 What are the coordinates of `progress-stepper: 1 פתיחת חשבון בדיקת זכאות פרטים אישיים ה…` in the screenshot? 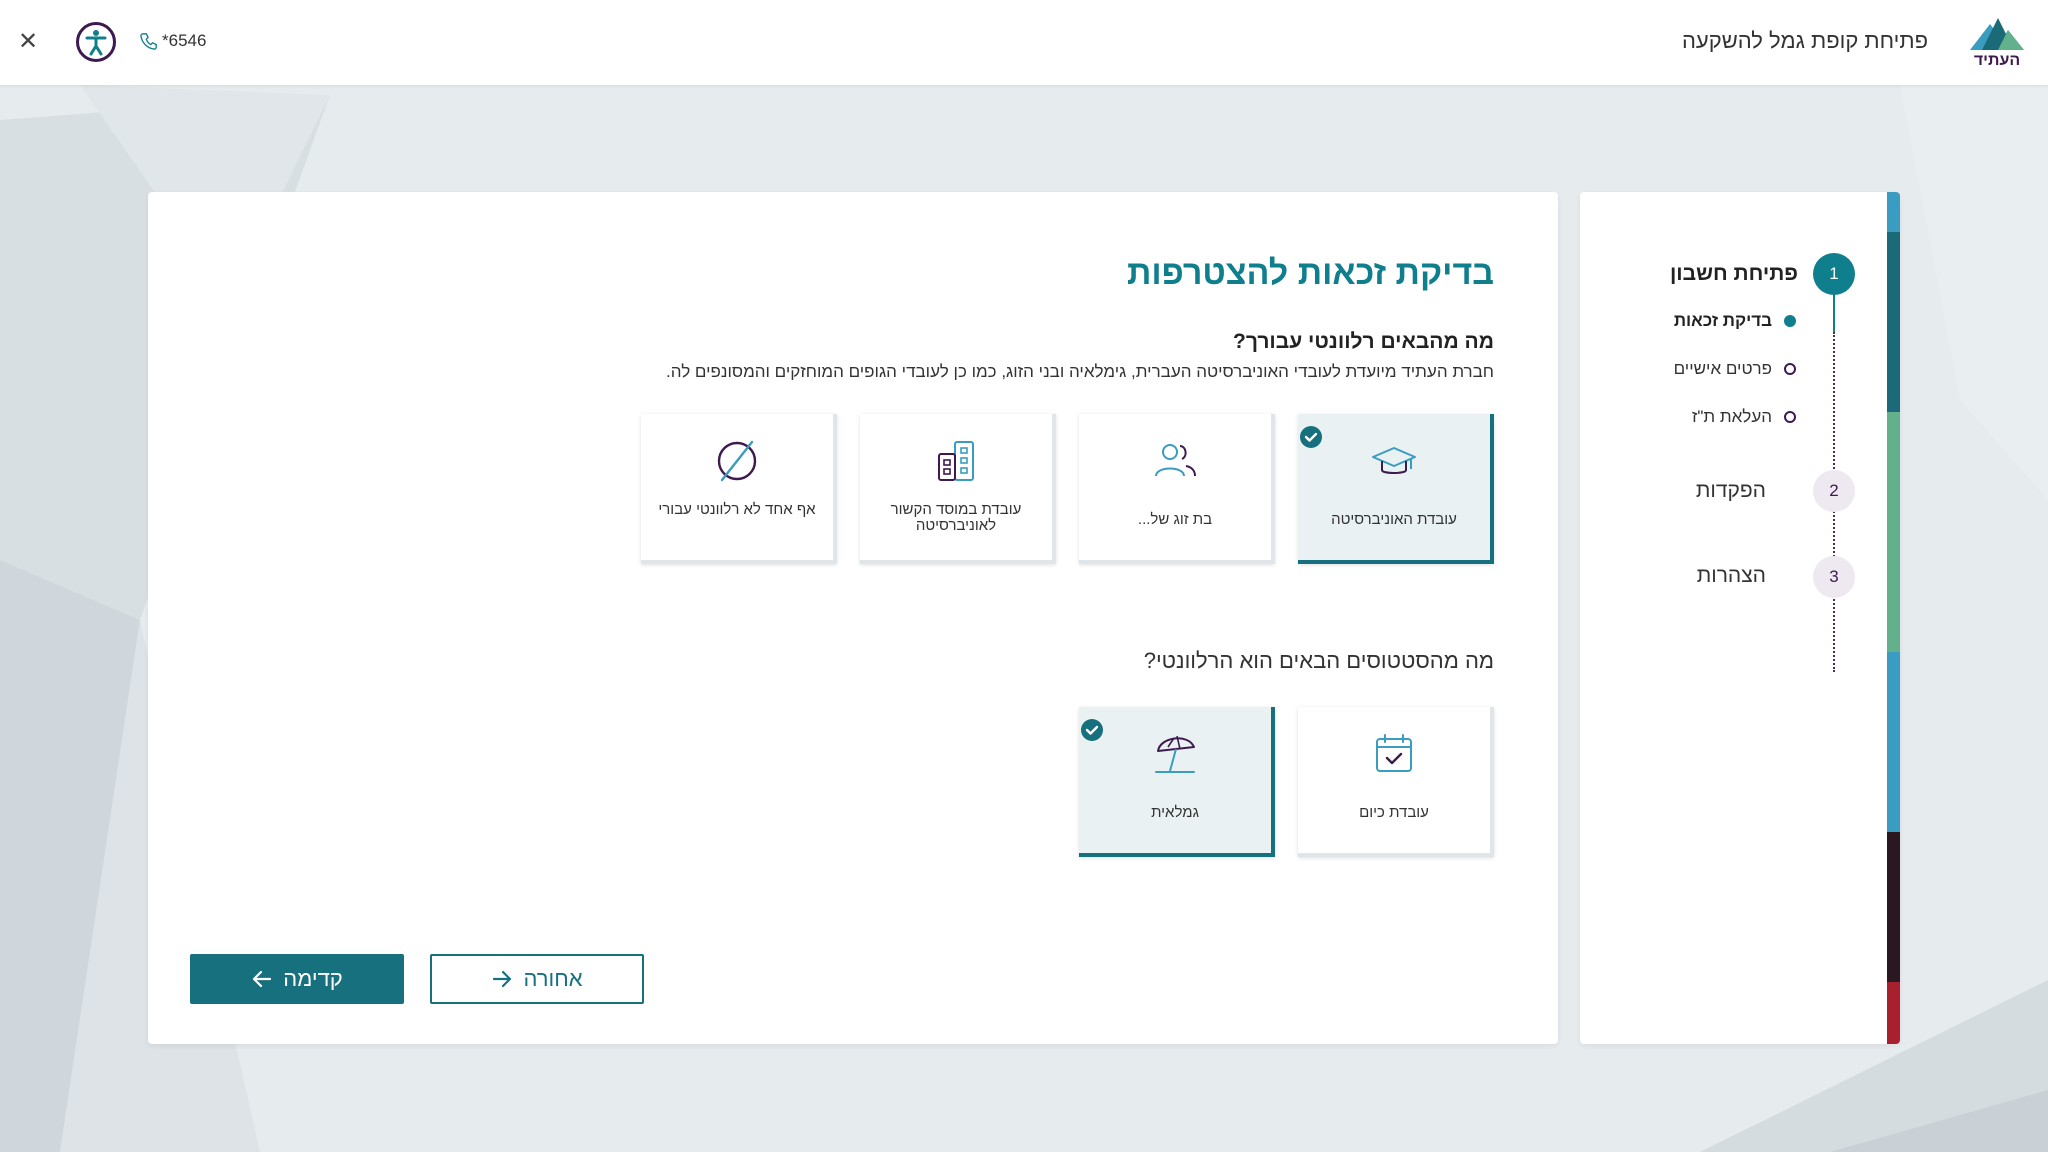 It's located at (1740, 618).